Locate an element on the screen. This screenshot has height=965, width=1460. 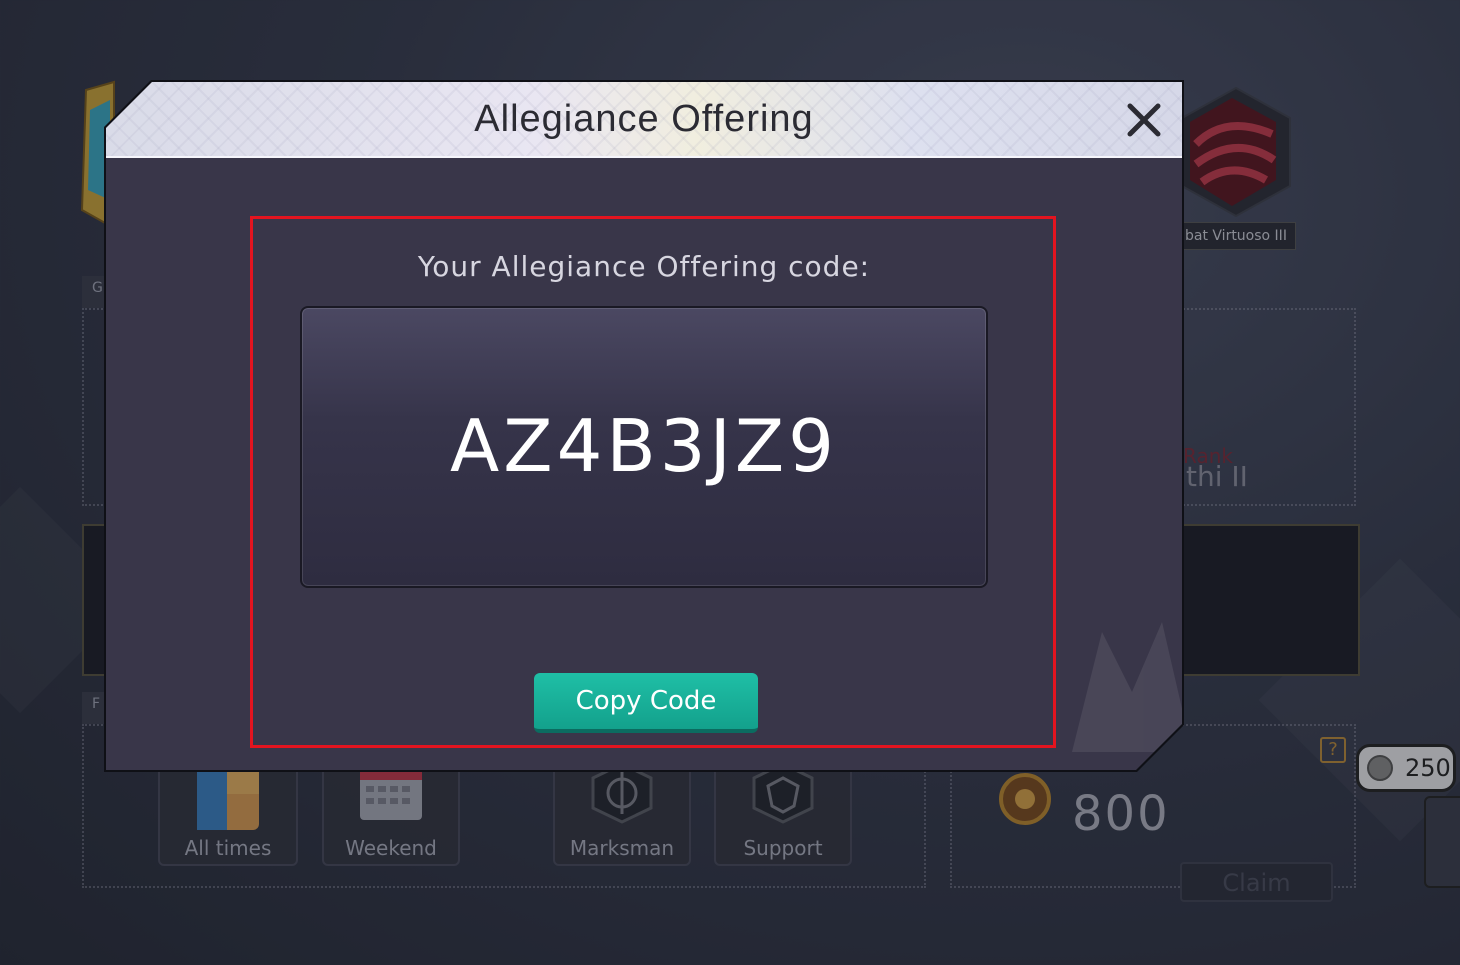
close-button is located at coordinates (1144, 120).